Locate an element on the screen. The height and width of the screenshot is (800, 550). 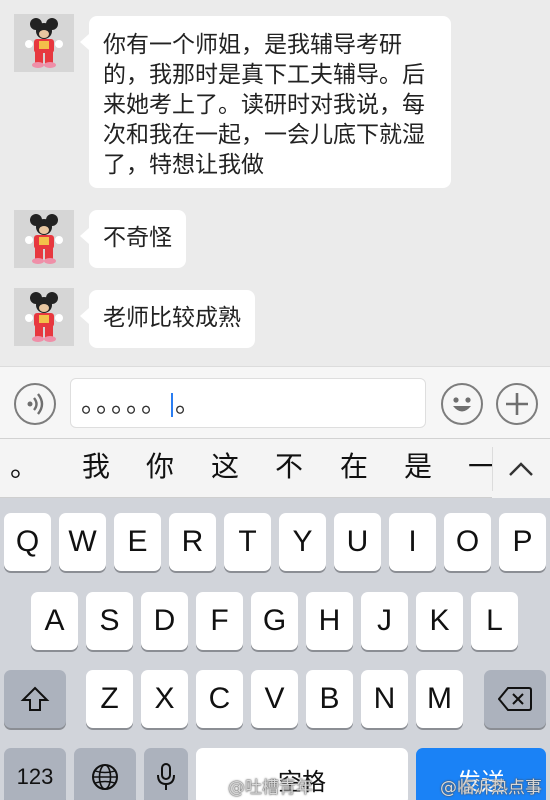
key-t: T is located at coordinates (247, 542).